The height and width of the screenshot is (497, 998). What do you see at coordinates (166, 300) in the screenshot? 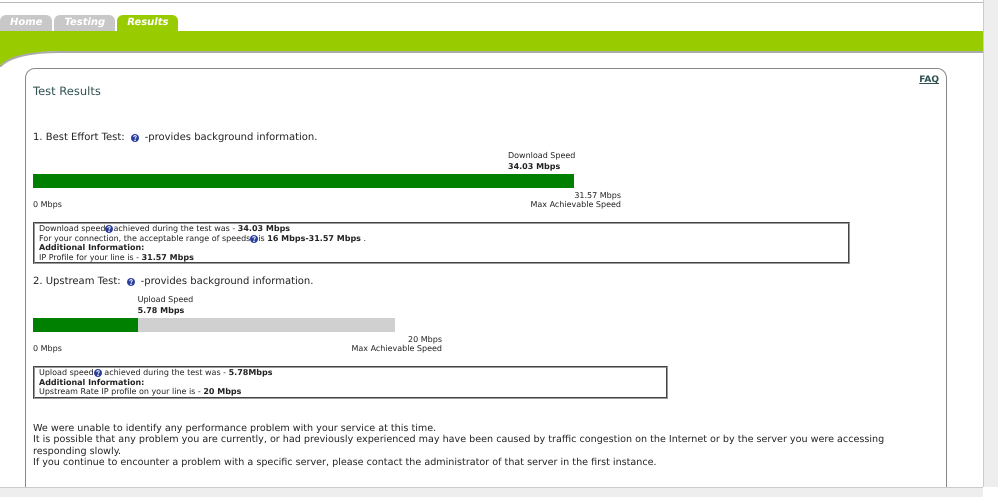
I see `speed-label: Upload Speed` at bounding box center [166, 300].